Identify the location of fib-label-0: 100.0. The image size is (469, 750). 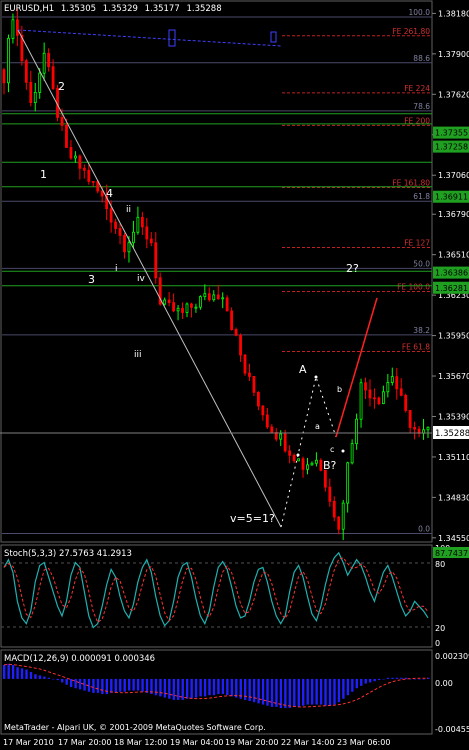
(420, 12).